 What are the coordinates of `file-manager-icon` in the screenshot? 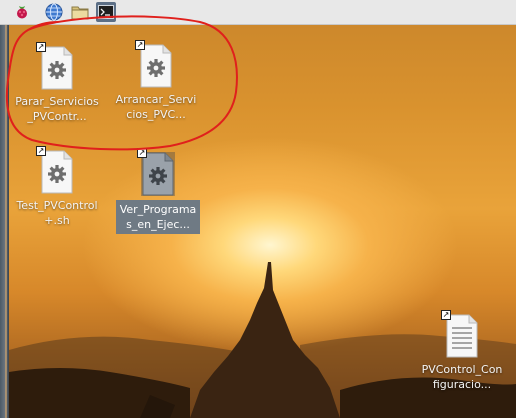 It's located at (80, 12).